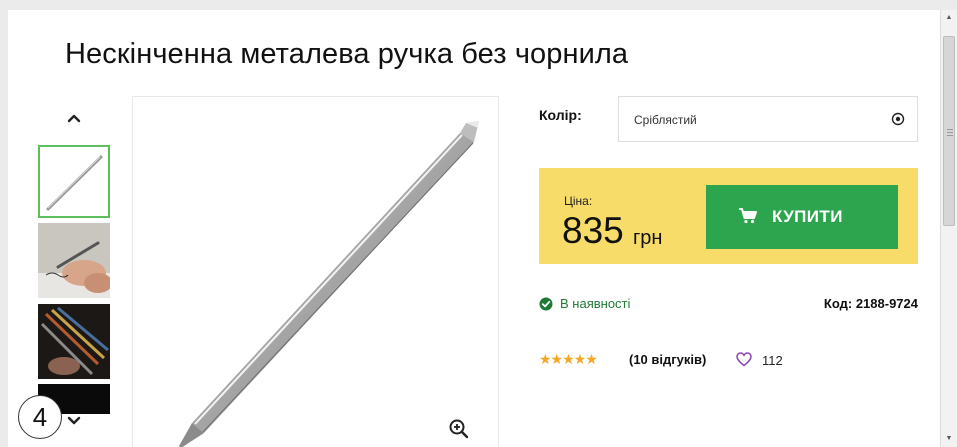 The height and width of the screenshot is (447, 957). What do you see at coordinates (898, 119) in the screenshot?
I see `select-arrow-icon` at bounding box center [898, 119].